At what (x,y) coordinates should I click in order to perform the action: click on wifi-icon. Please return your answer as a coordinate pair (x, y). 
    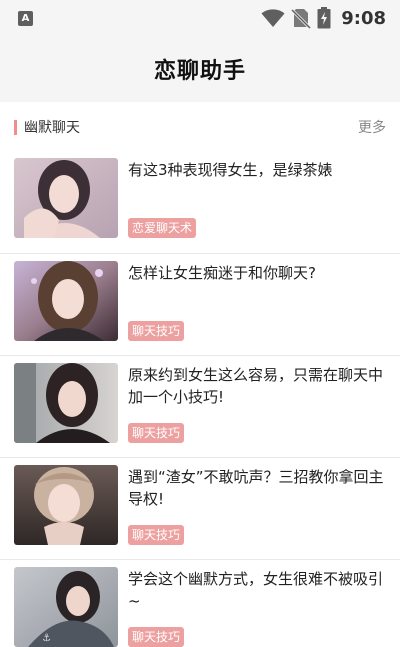
    Looking at the image, I should click on (273, 18).